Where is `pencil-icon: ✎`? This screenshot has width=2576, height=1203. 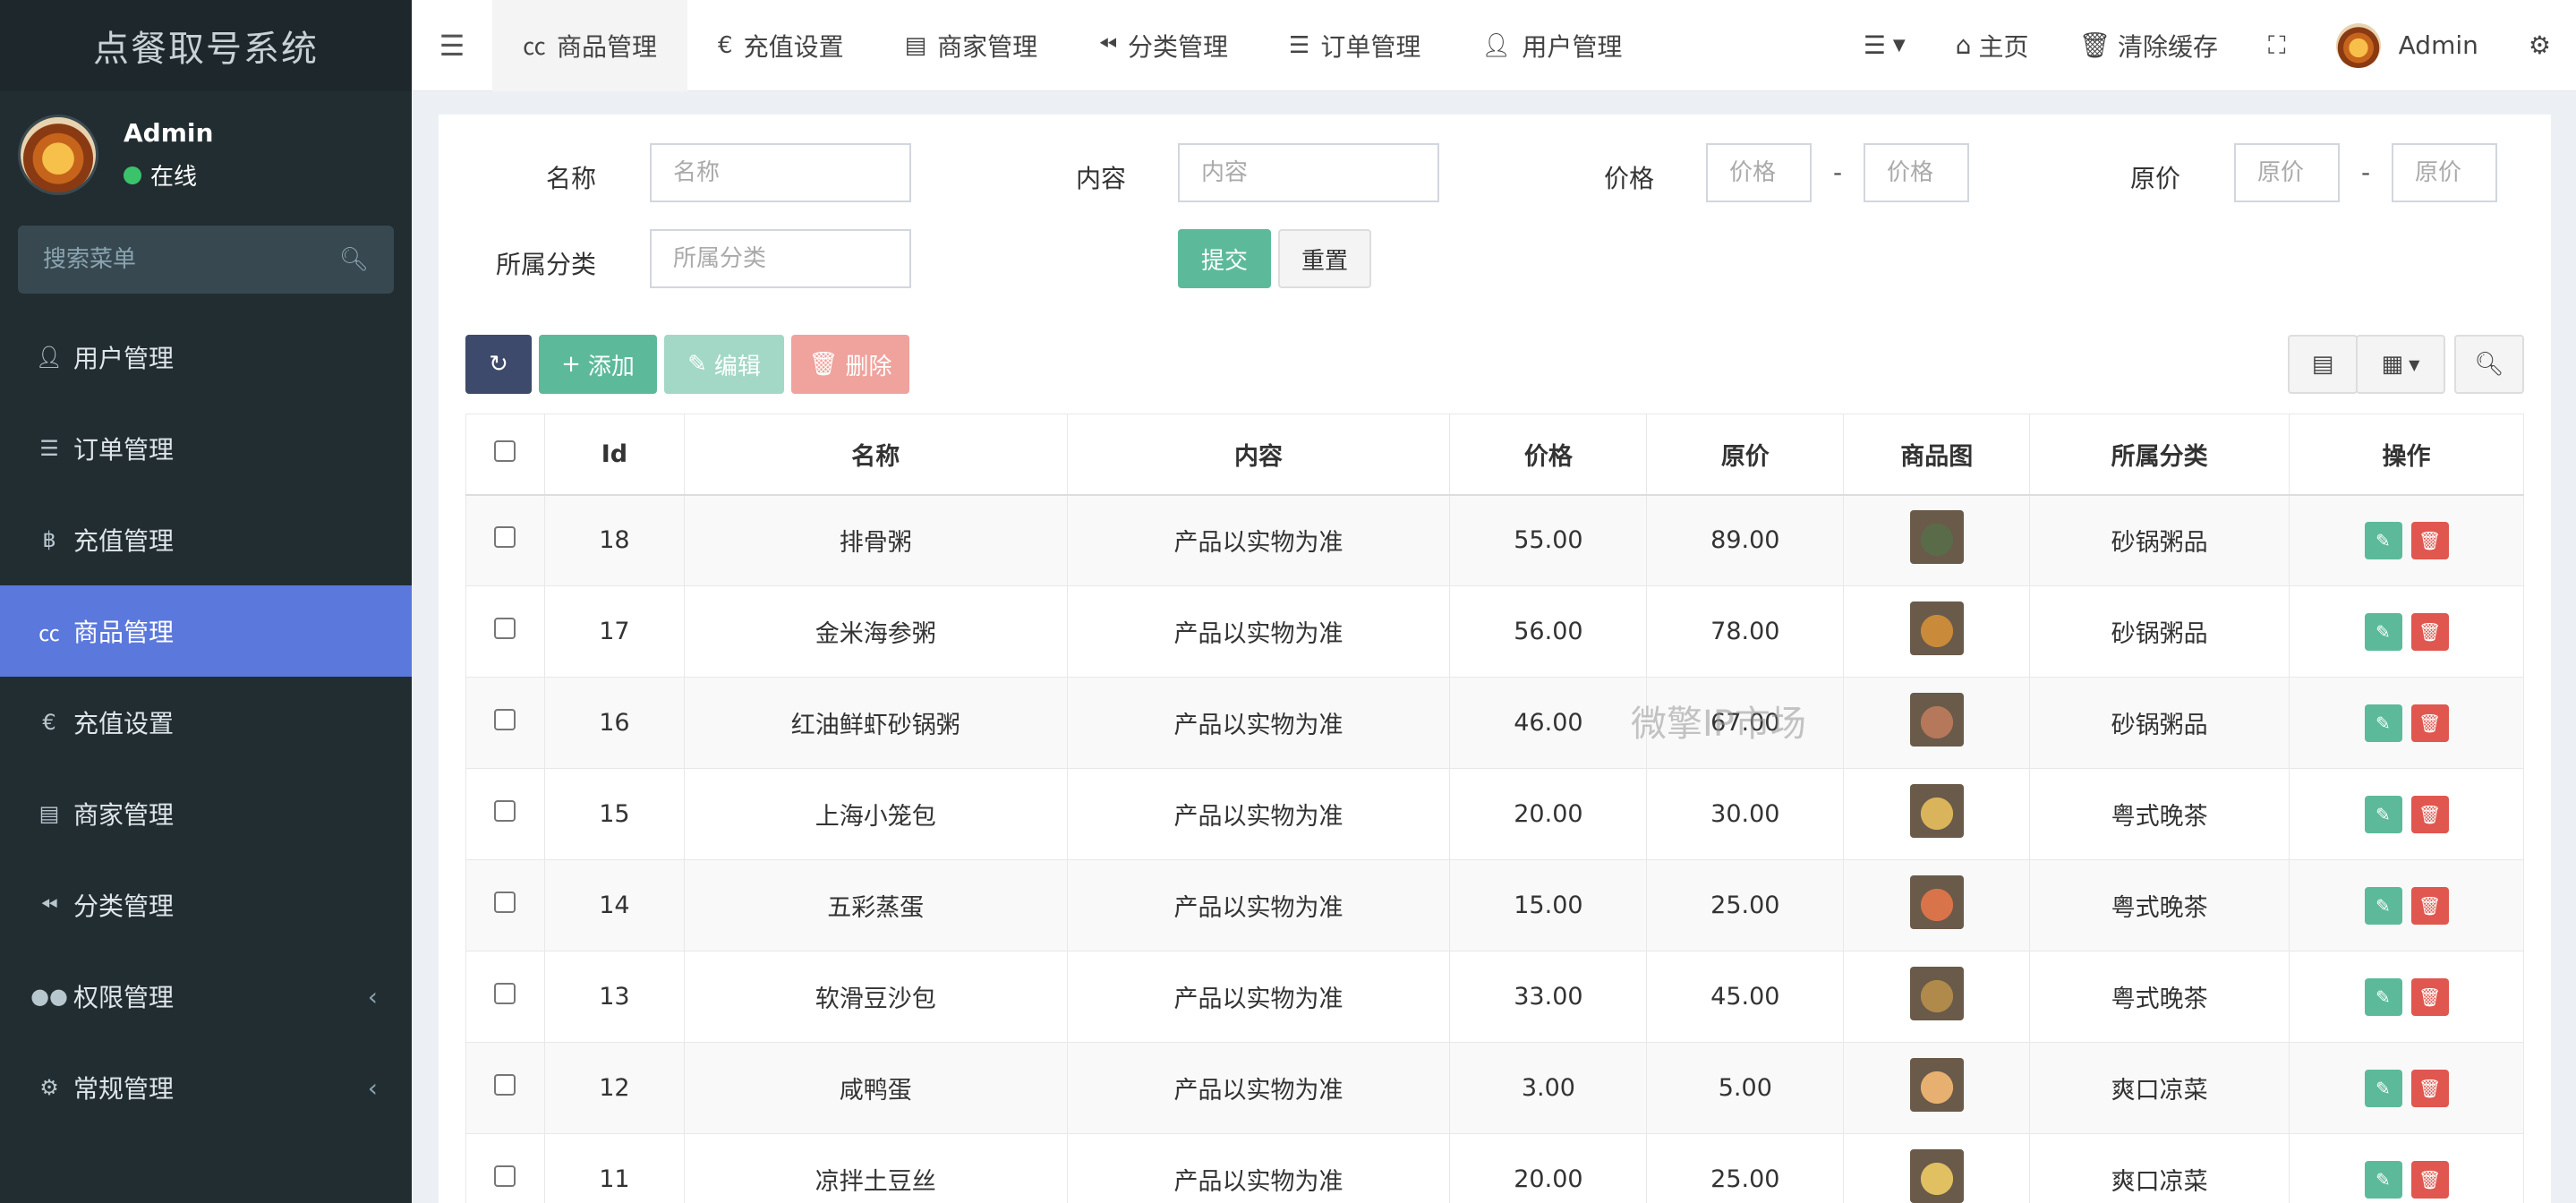 pencil-icon: ✎ is located at coordinates (697, 364).